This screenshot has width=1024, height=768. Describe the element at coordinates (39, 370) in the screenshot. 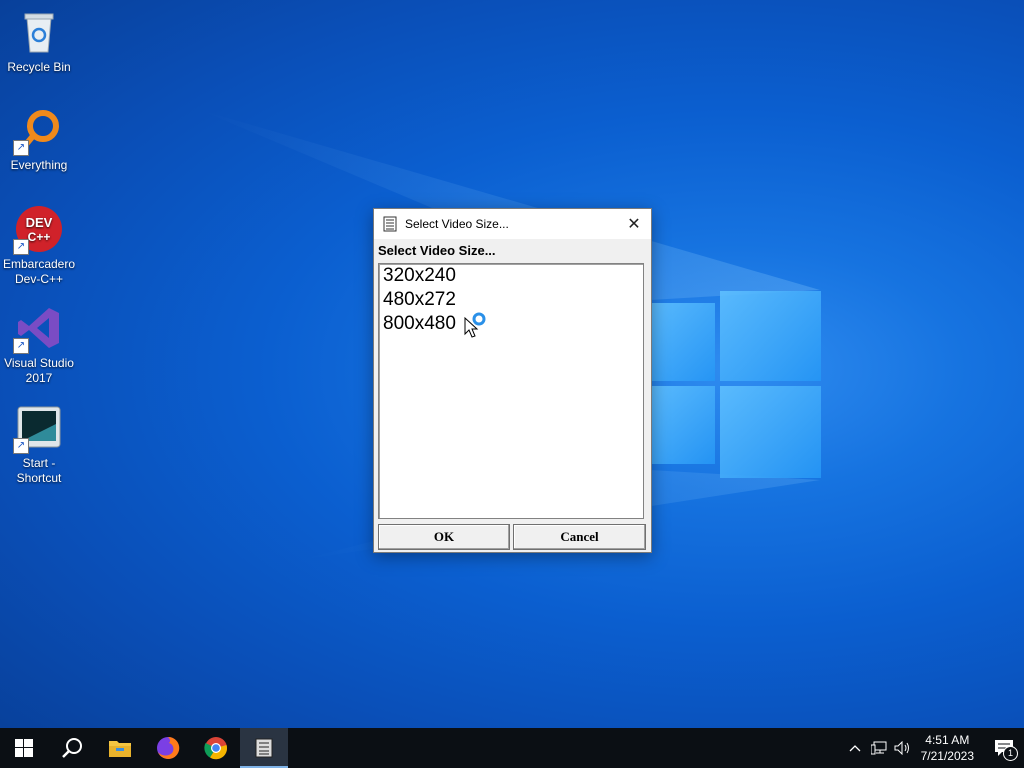

I see `desktop-icon-label: Visual Studio 2017` at that location.